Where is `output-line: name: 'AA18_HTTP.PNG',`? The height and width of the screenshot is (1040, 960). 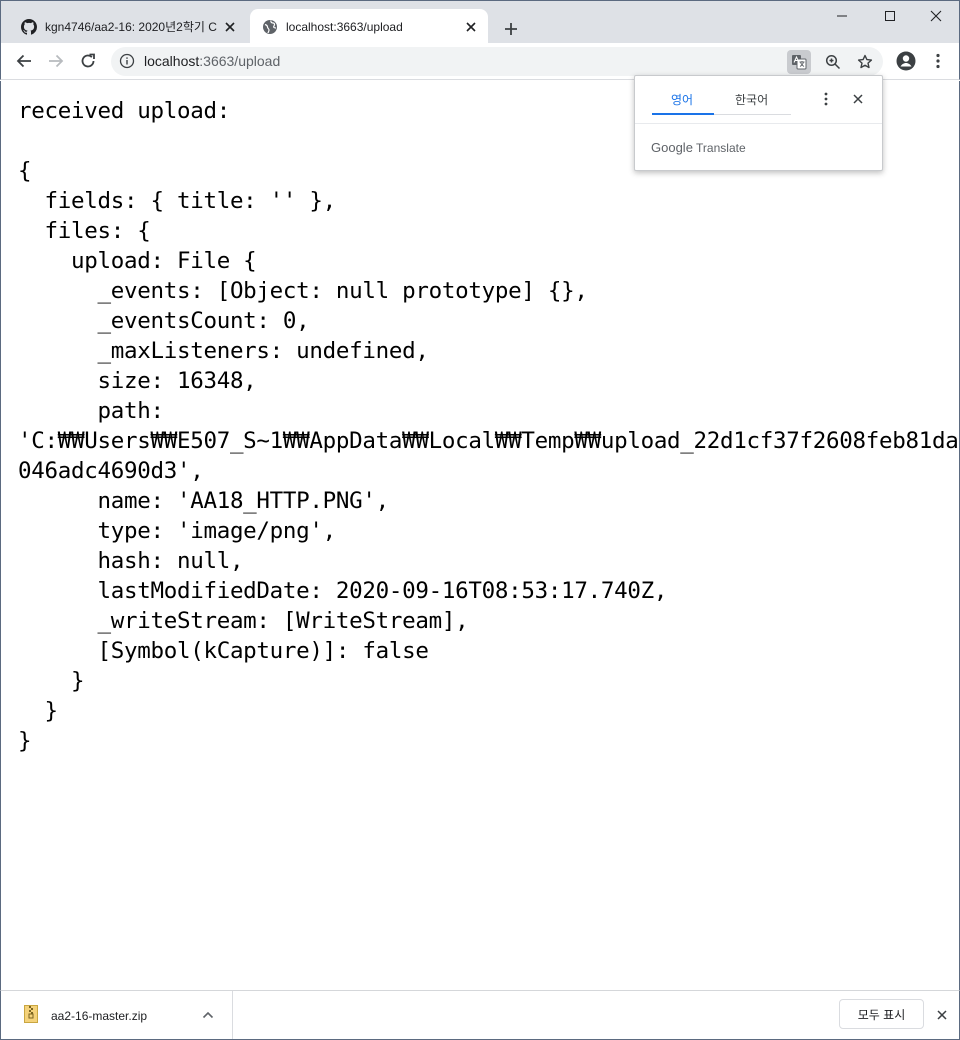 output-line: name: 'AA18_HTTP.PNG', is located at coordinates (203, 501).